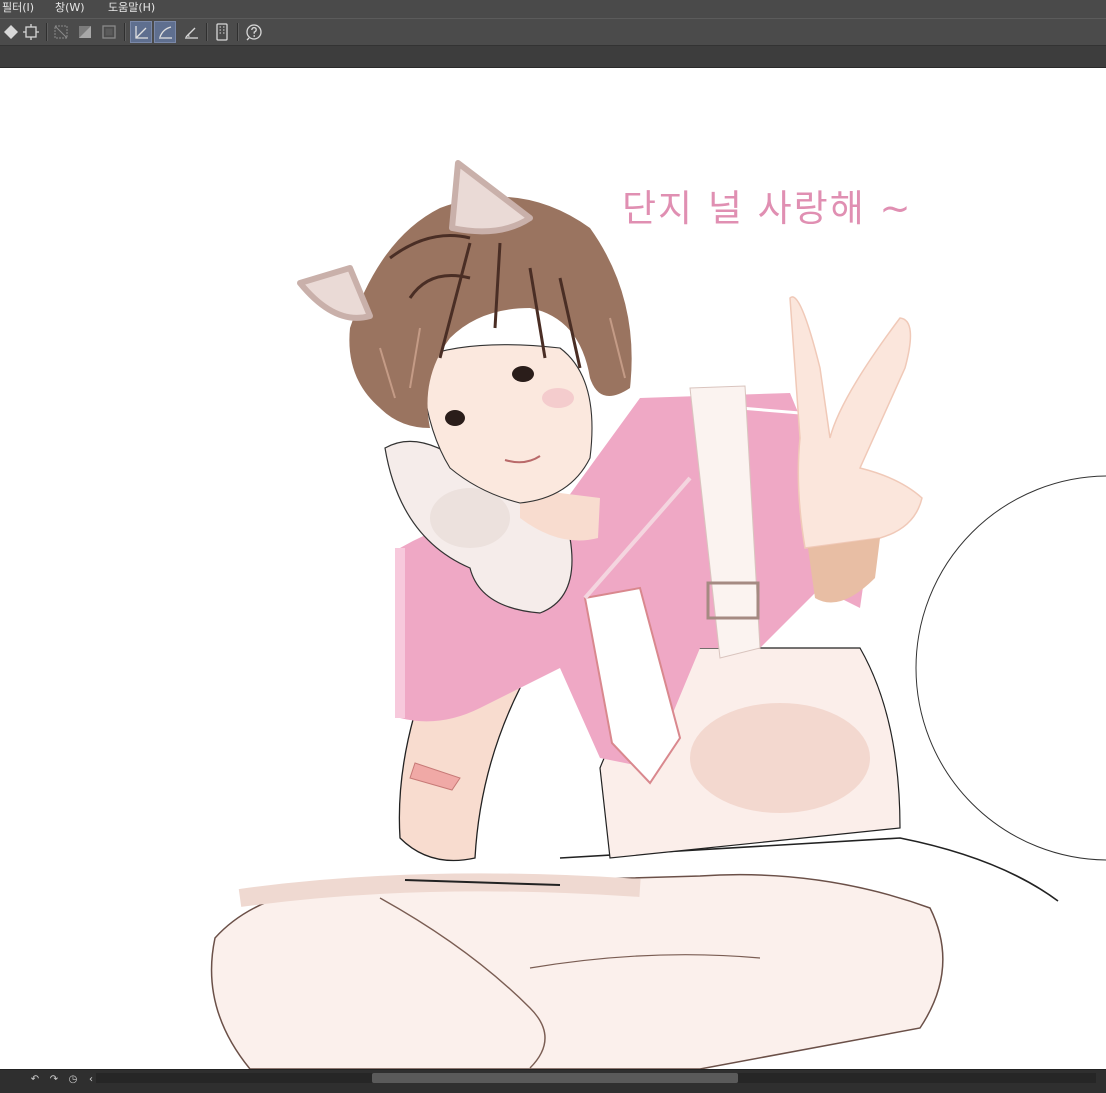 The height and width of the screenshot is (1093, 1106). What do you see at coordinates (18, 8) in the screenshot?
I see `menu-filter: 필터(I)` at bounding box center [18, 8].